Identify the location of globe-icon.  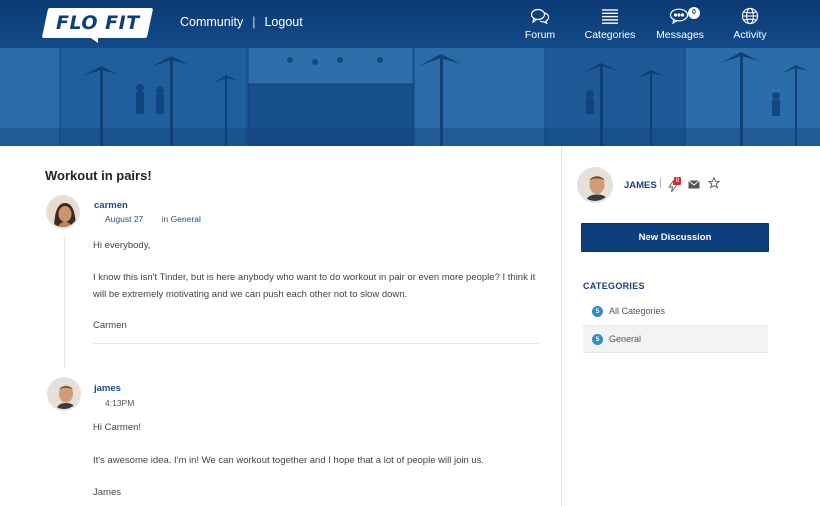
(750, 16).